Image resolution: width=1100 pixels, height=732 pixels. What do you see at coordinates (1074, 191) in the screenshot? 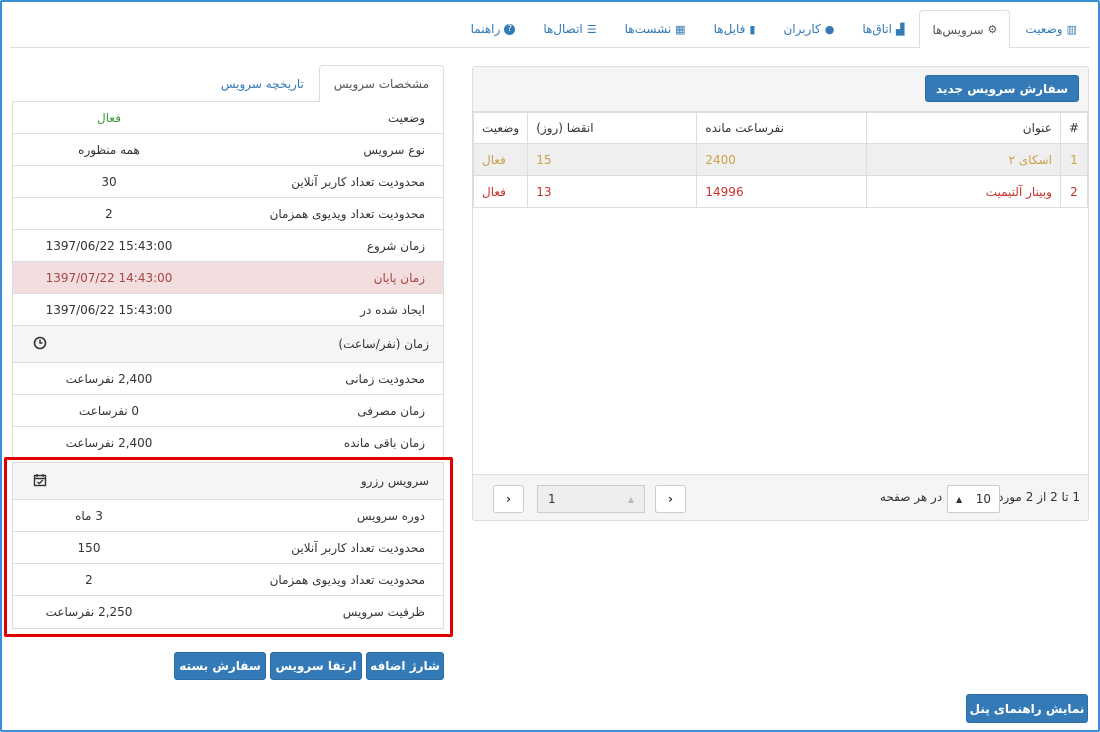
I see `row-index: 2` at bounding box center [1074, 191].